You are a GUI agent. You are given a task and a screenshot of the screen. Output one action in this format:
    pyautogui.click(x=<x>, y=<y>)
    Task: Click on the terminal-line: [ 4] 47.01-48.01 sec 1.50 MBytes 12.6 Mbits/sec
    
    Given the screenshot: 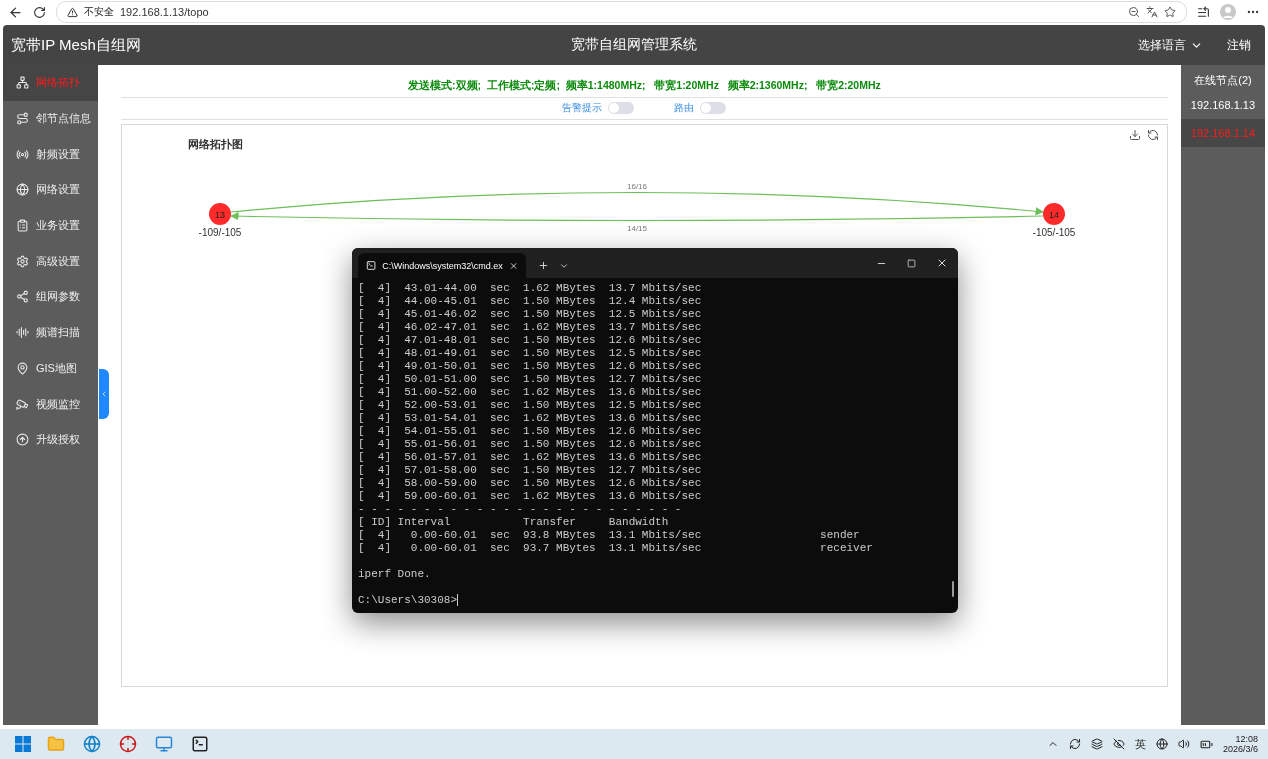 What is the action you would take?
    pyautogui.click(x=530, y=340)
    